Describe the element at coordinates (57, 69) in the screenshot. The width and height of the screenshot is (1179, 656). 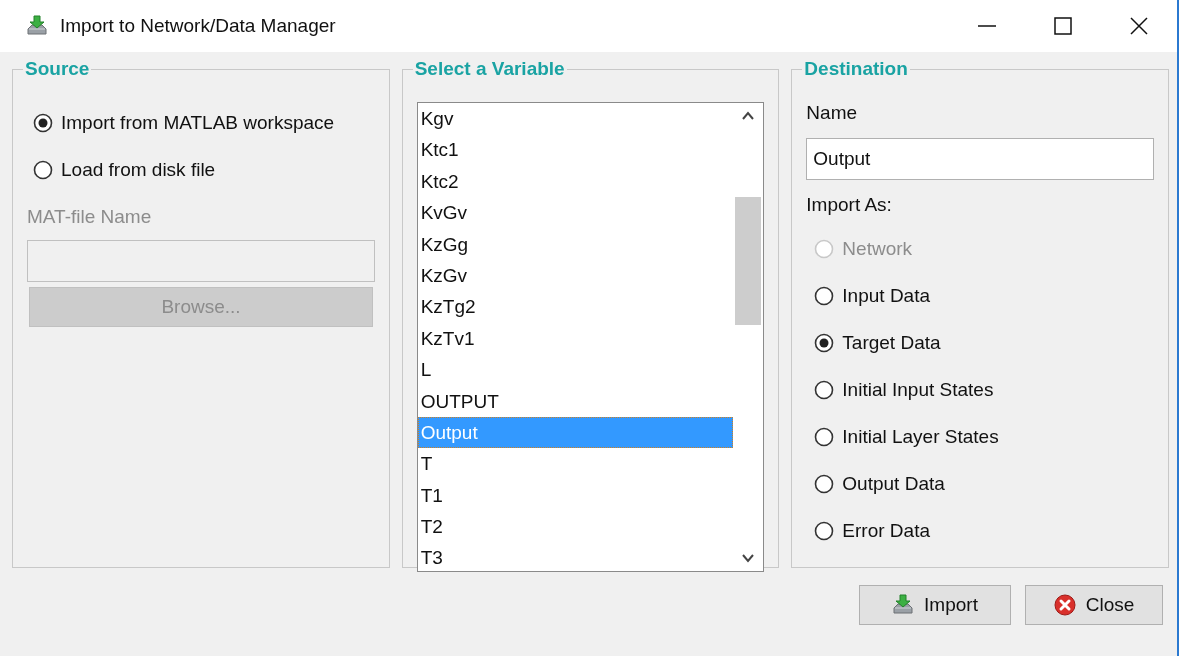
I see `panel-title: Source` at that location.